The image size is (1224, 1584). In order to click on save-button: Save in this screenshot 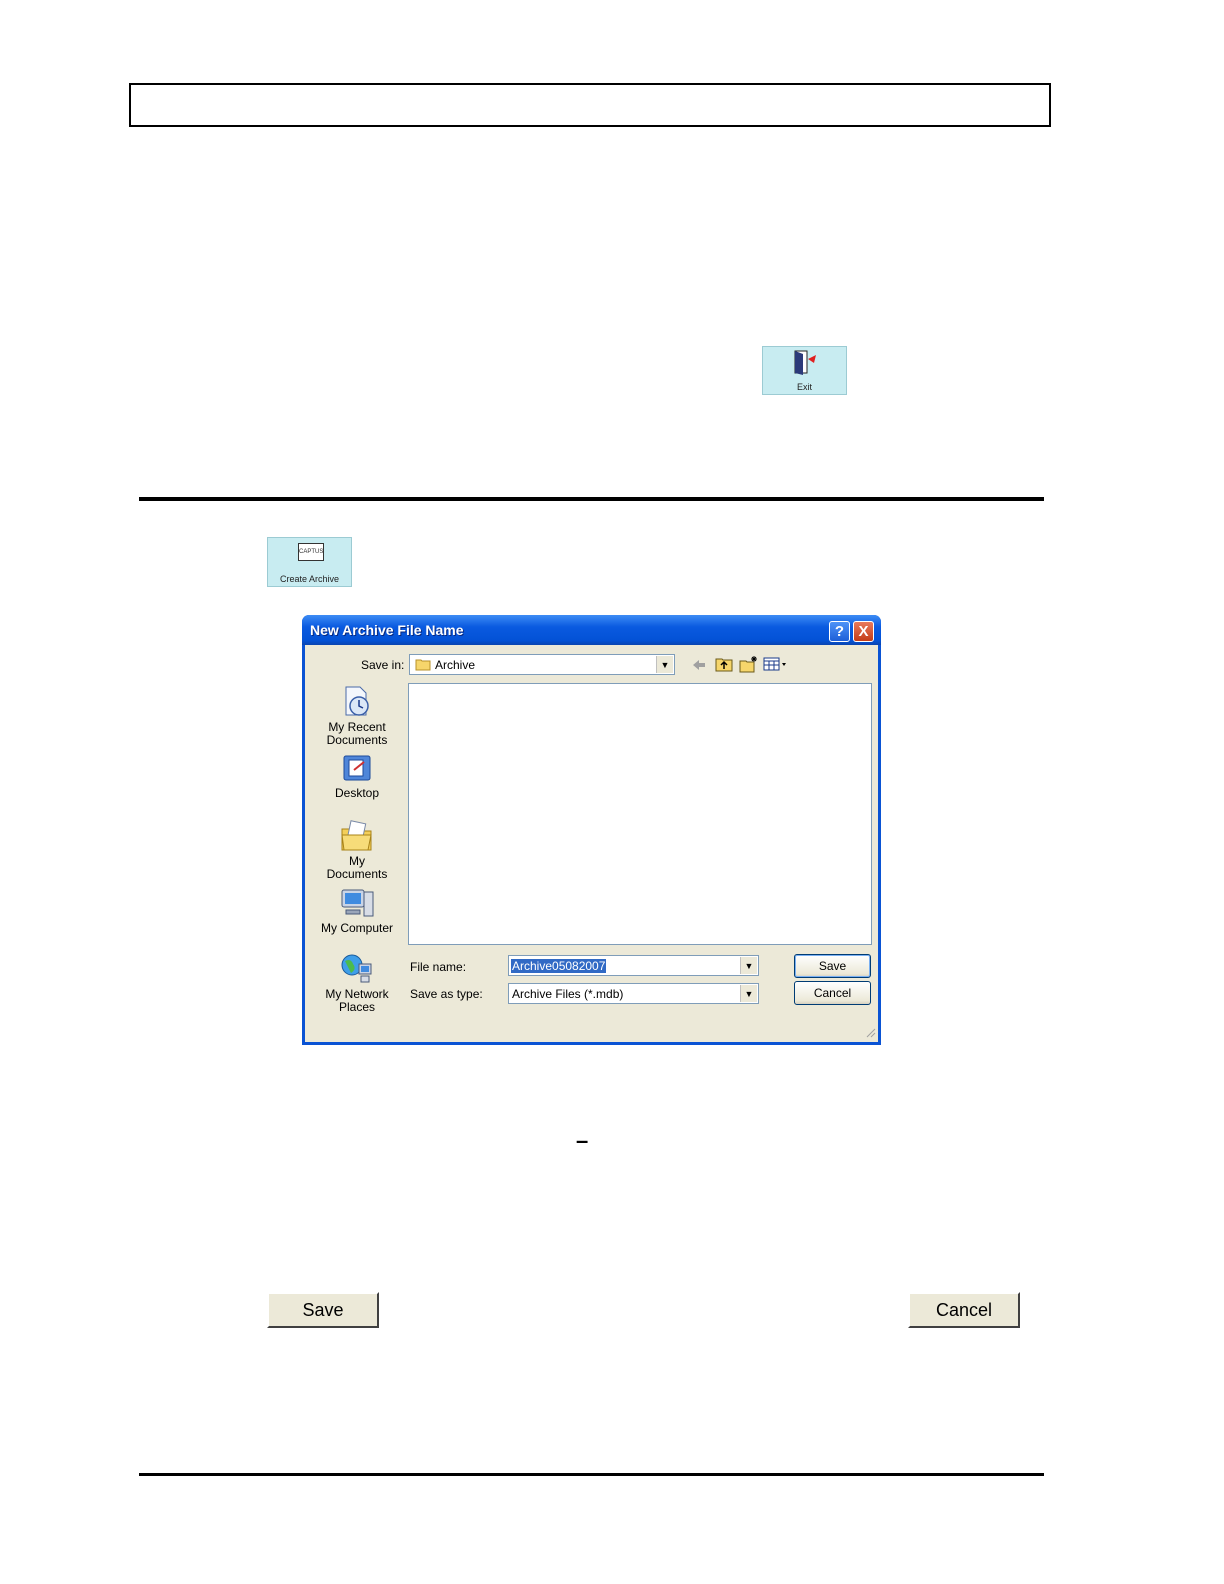, I will do `click(323, 1310)`.